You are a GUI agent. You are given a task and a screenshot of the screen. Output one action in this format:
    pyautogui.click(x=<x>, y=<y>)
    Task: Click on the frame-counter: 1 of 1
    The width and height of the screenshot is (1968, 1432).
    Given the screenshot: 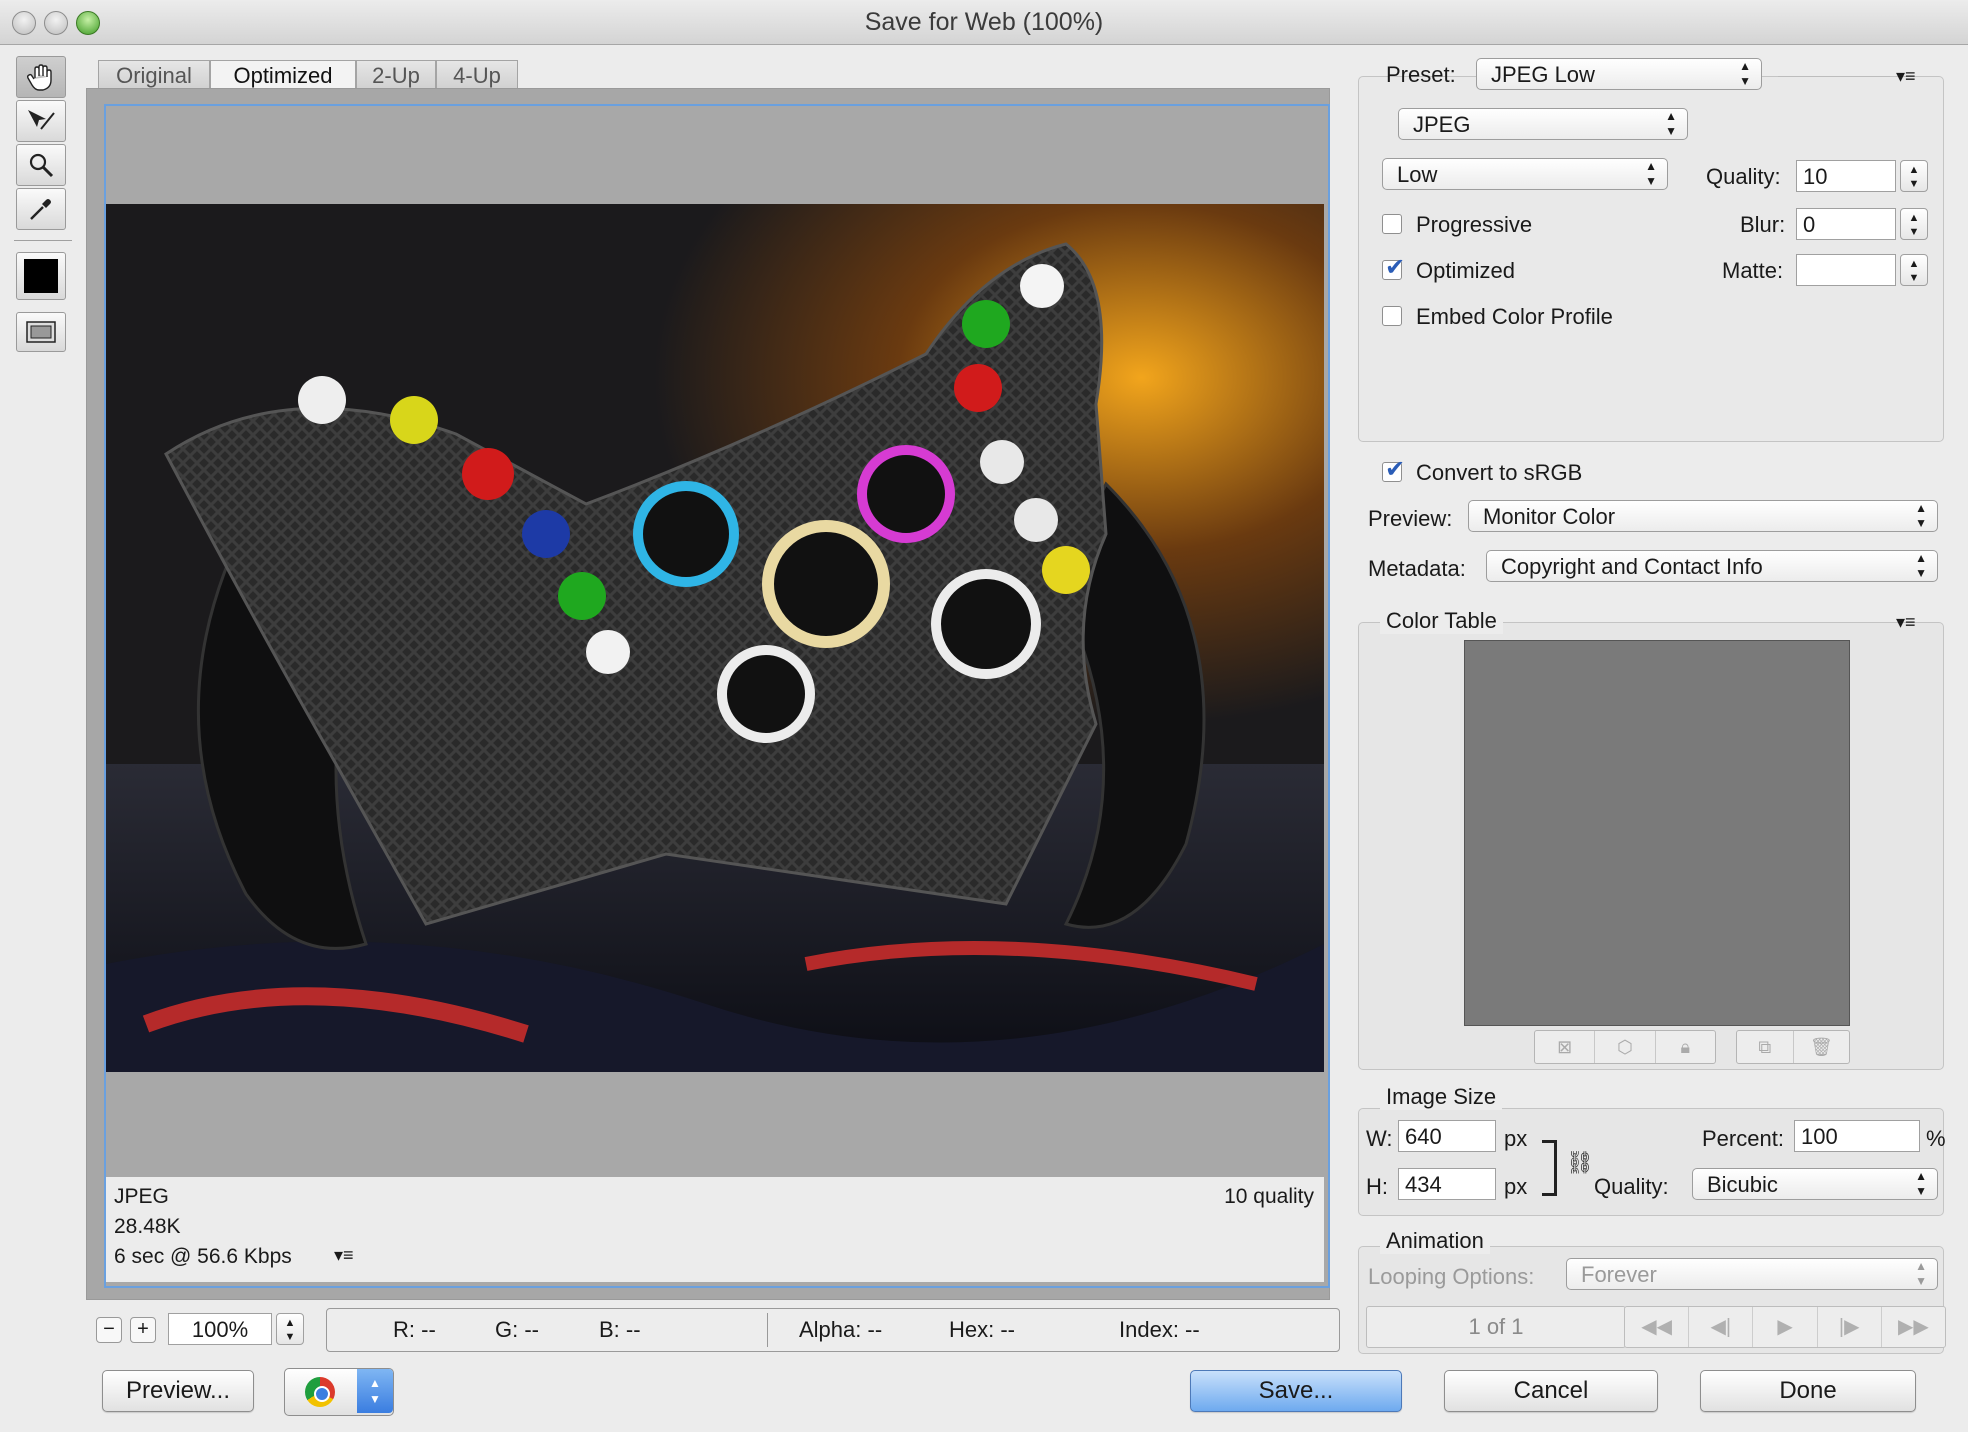 What is the action you would take?
    pyautogui.click(x=1496, y=1327)
    